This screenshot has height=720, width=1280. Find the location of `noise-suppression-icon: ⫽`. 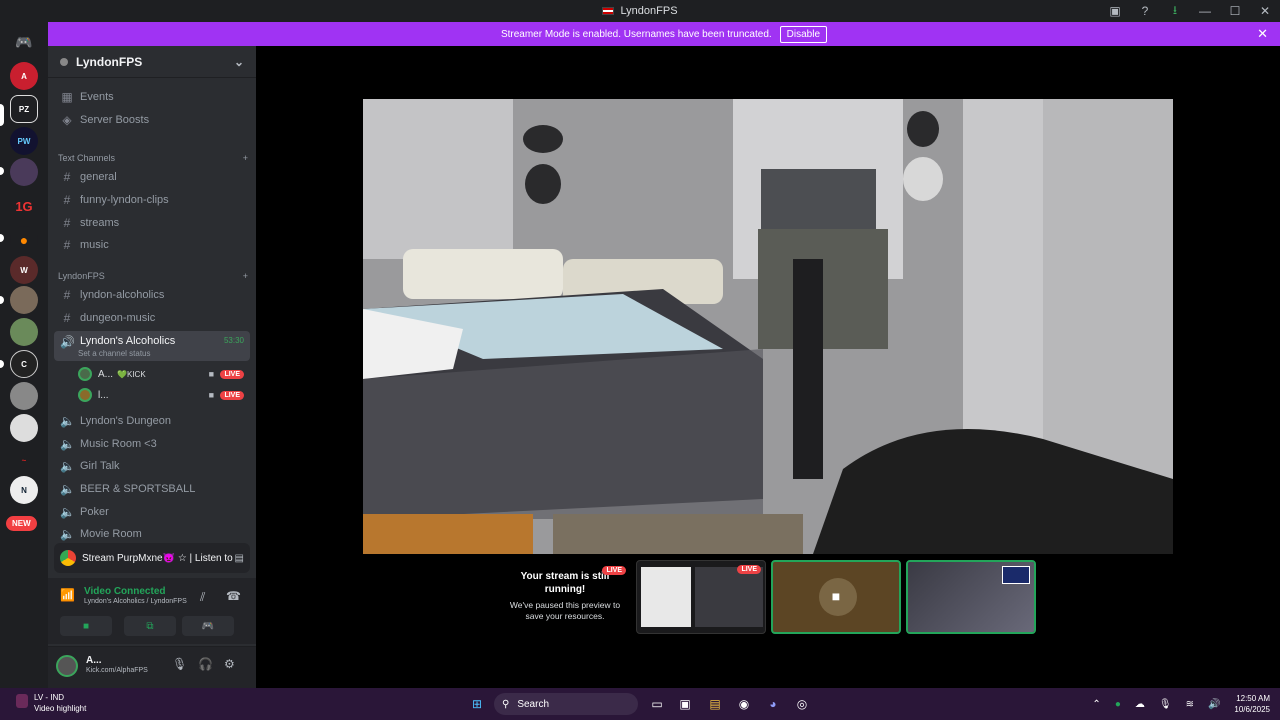

noise-suppression-icon: ⫽ is located at coordinates (202, 597).